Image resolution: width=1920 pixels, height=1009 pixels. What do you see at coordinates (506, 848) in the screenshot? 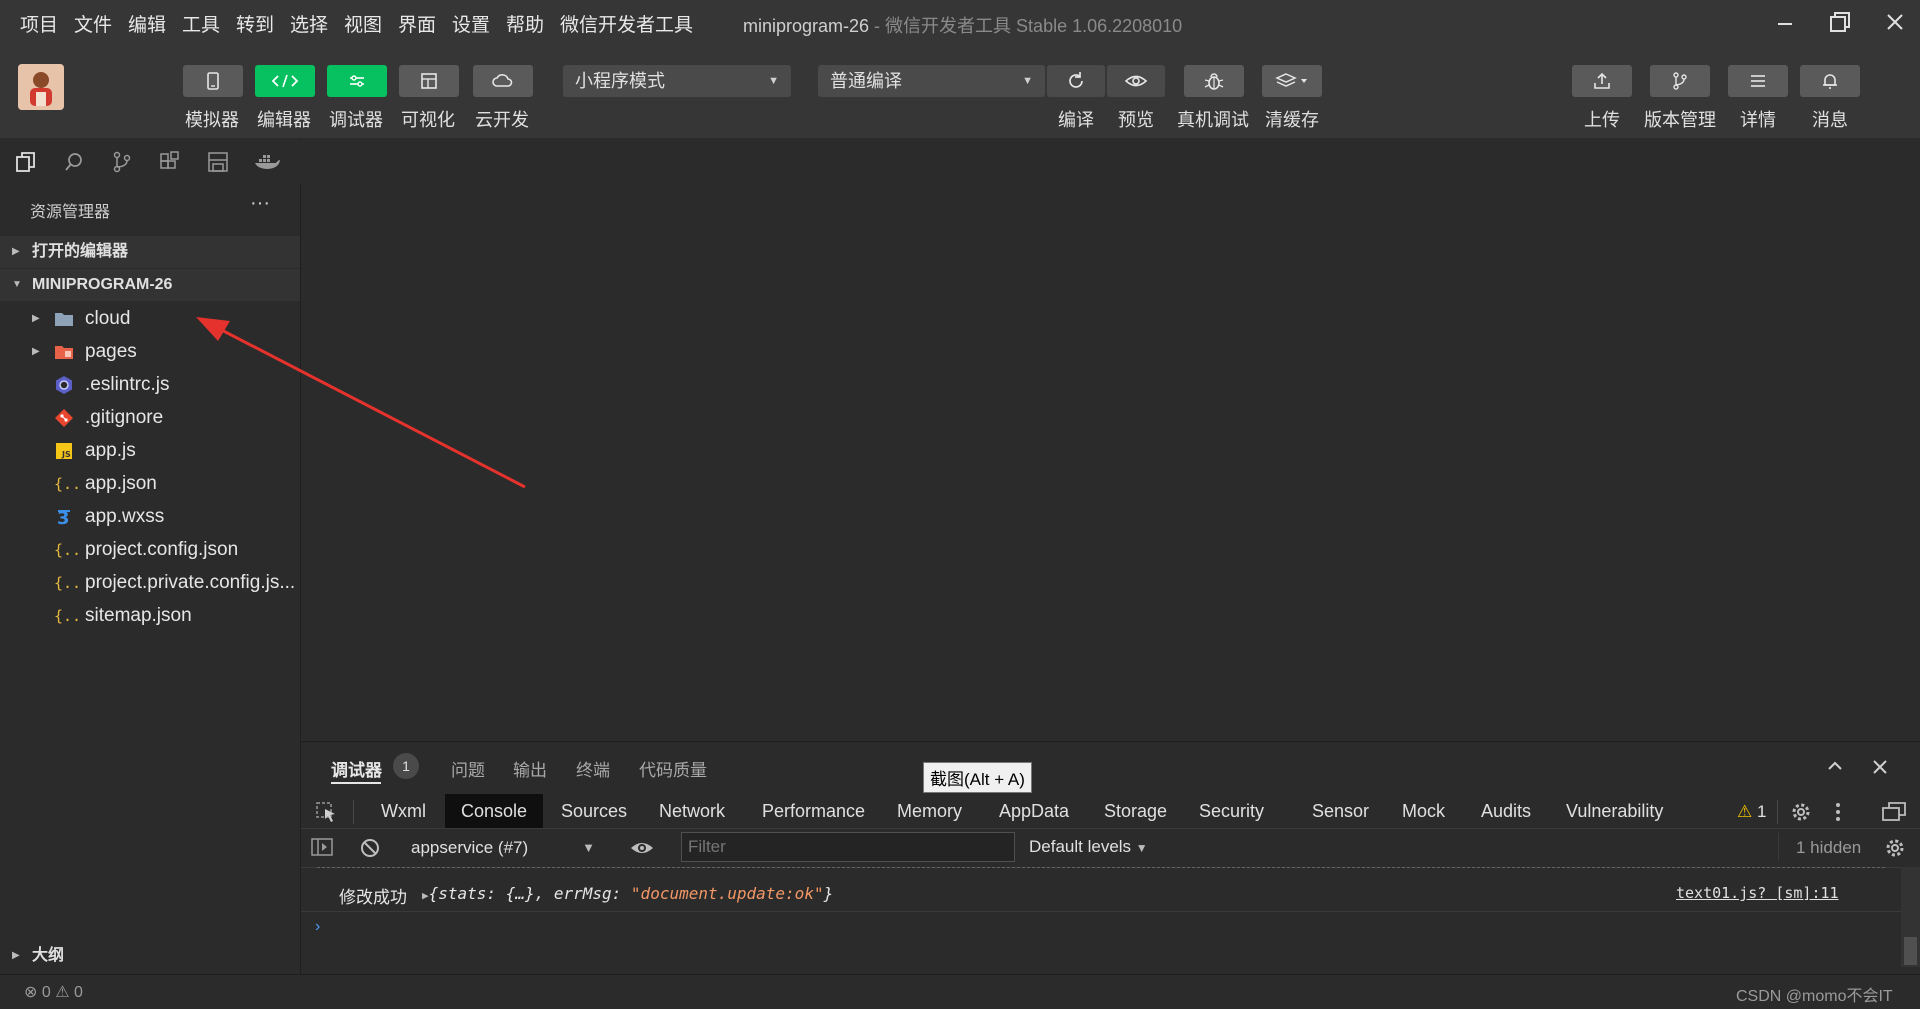
I see `context-select: appservice (#7) ▼` at bounding box center [506, 848].